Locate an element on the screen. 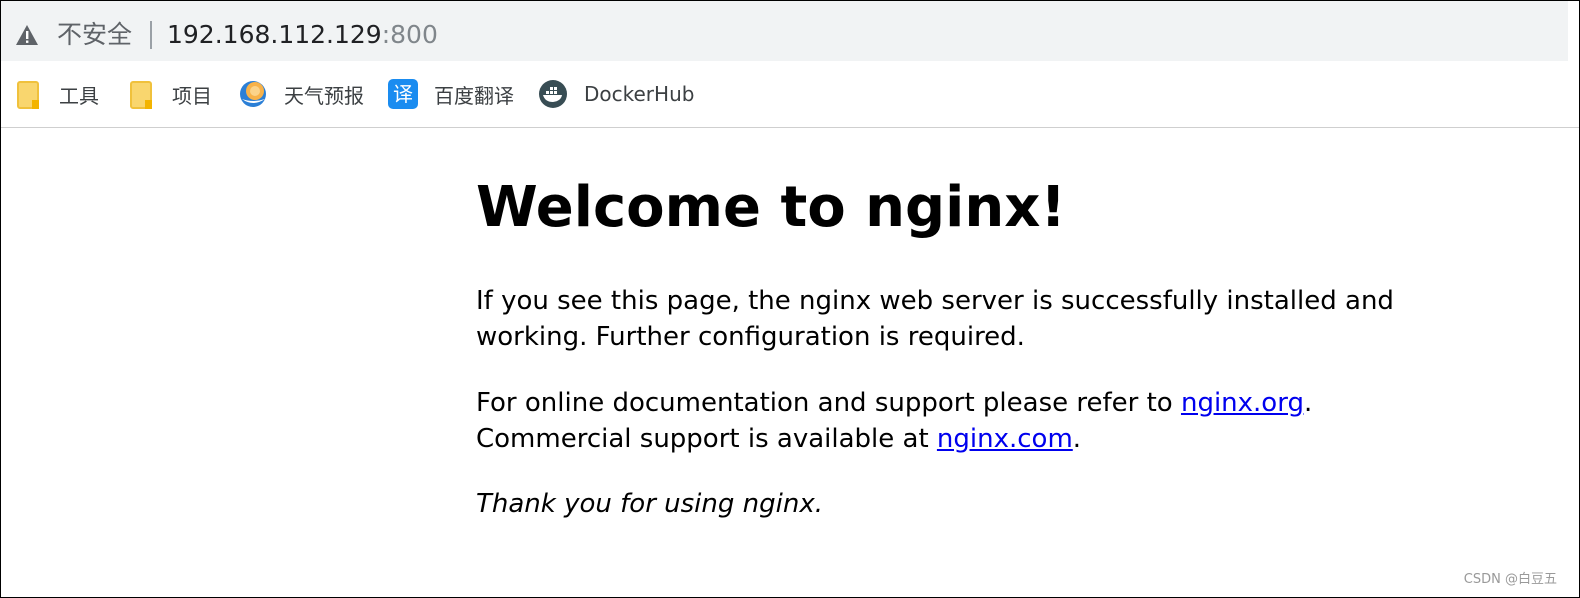 The width and height of the screenshot is (1580, 598). bookmark-projects: 项目 is located at coordinates (171, 94).